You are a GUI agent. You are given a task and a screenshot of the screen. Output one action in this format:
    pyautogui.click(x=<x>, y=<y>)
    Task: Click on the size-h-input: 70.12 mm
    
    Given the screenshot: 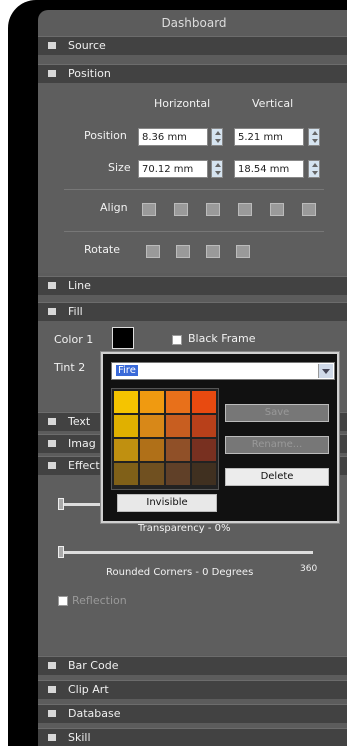 What is the action you would take?
    pyautogui.click(x=173, y=169)
    